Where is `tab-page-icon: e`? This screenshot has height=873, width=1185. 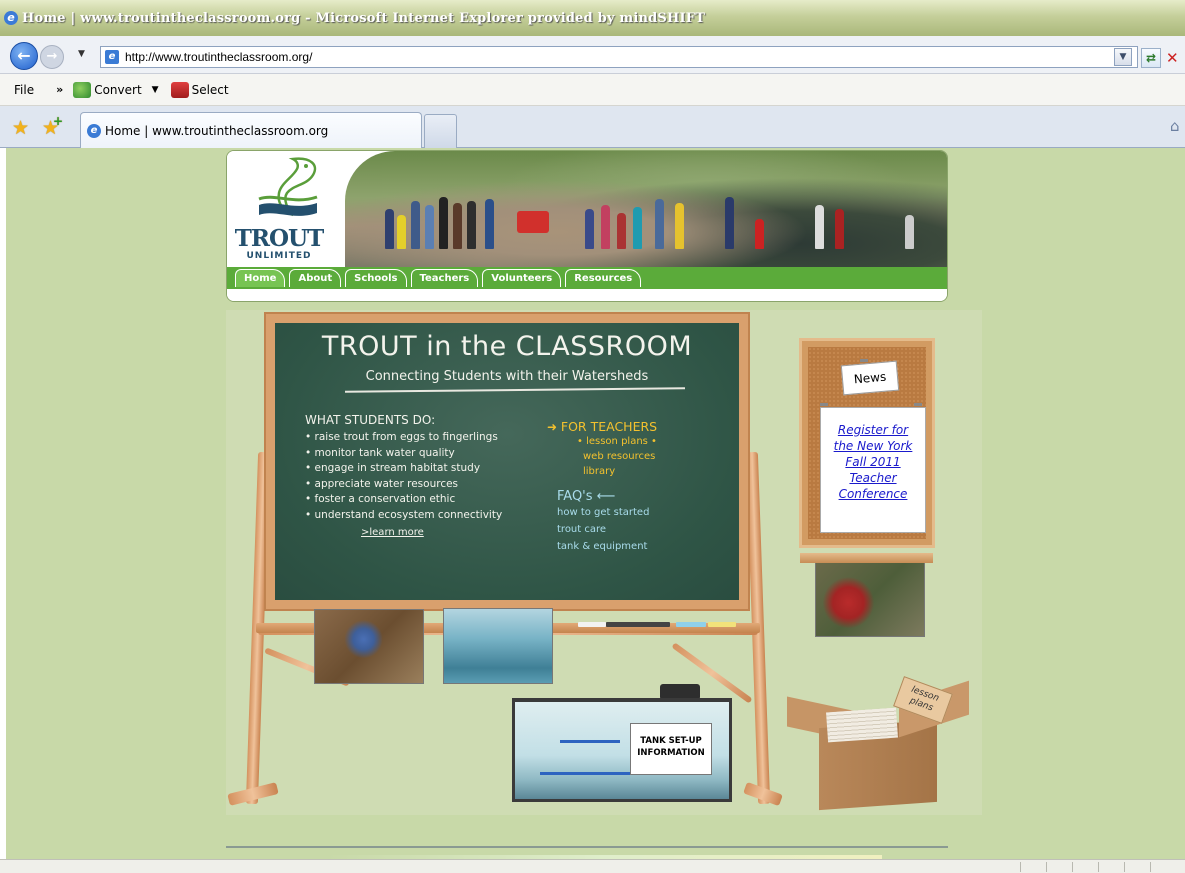 tab-page-icon: e is located at coordinates (94, 130).